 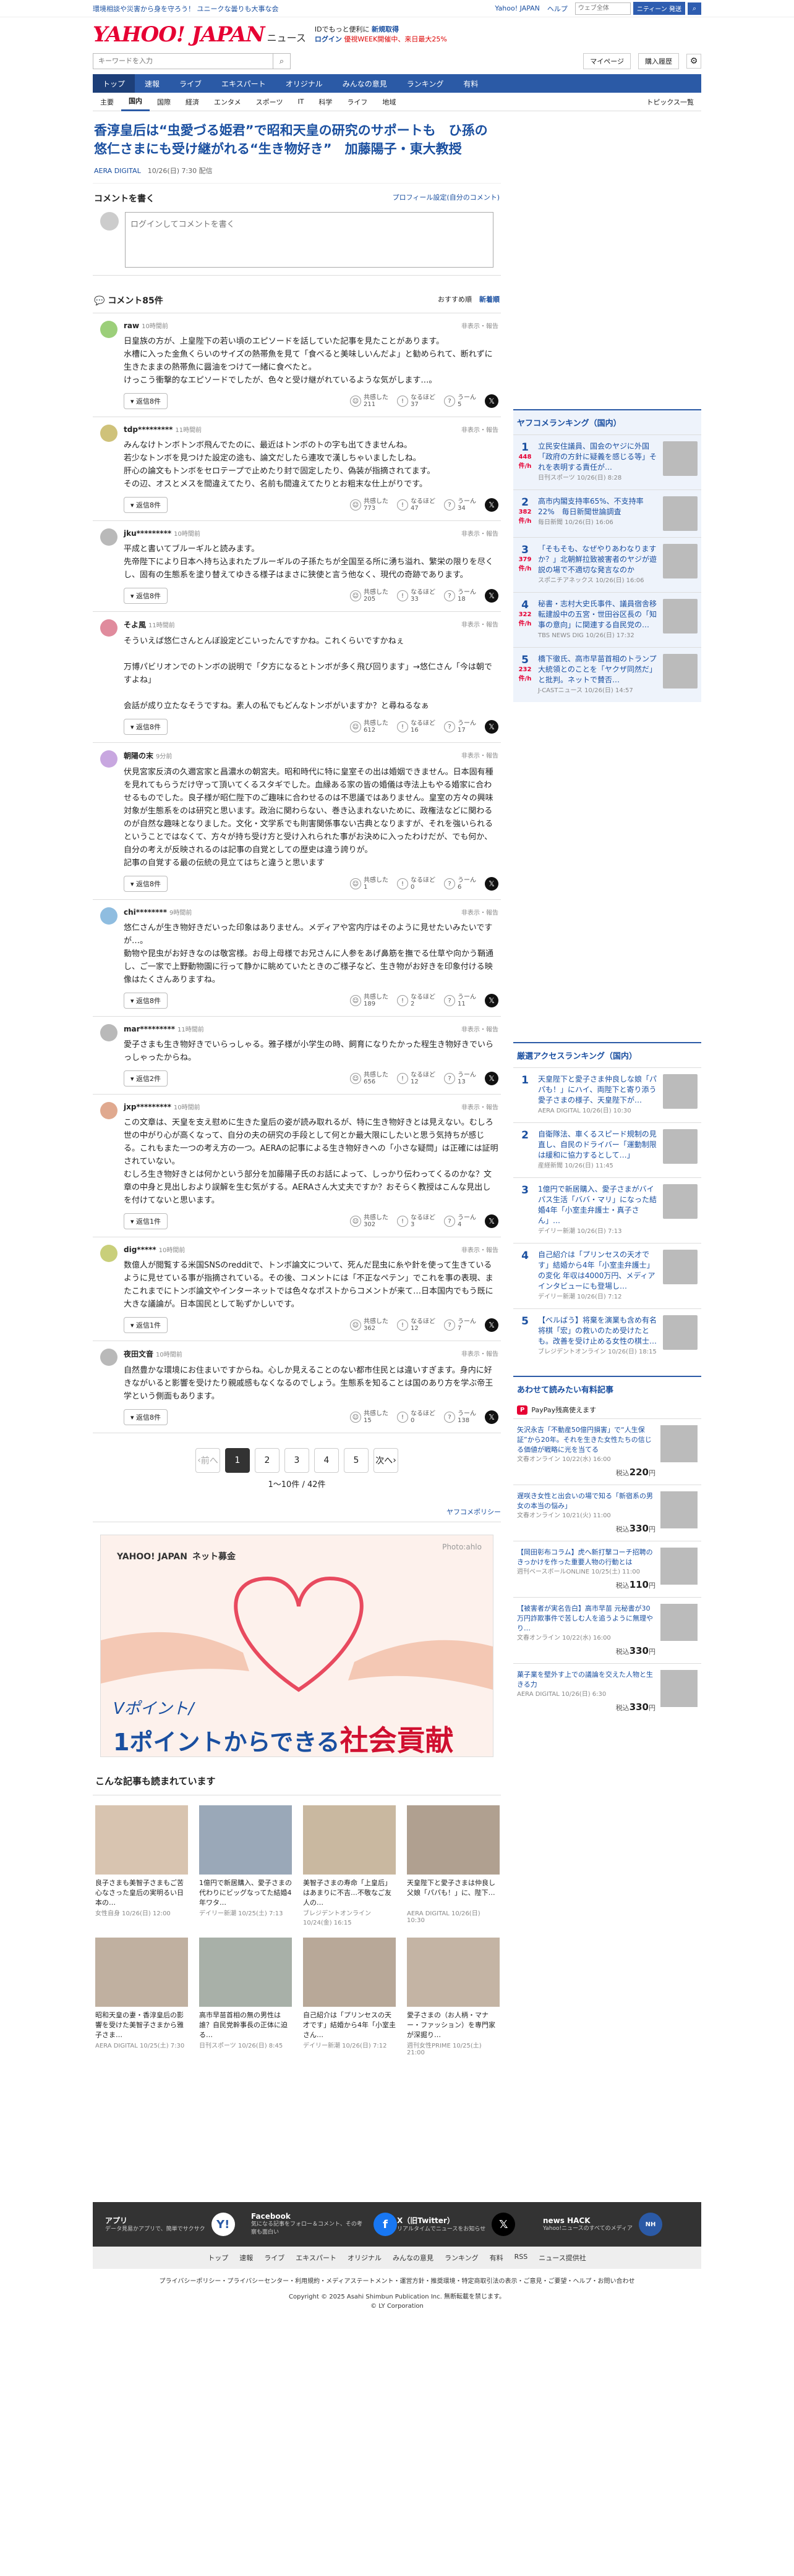 What do you see at coordinates (658, 61) in the screenshot?
I see `history-link: 購入履歴` at bounding box center [658, 61].